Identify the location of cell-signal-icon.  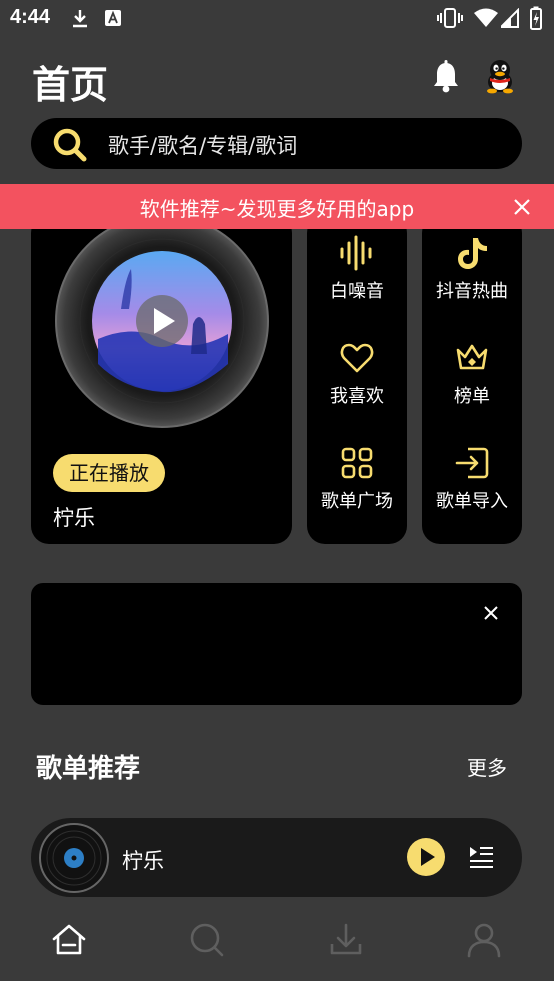
(510, 18).